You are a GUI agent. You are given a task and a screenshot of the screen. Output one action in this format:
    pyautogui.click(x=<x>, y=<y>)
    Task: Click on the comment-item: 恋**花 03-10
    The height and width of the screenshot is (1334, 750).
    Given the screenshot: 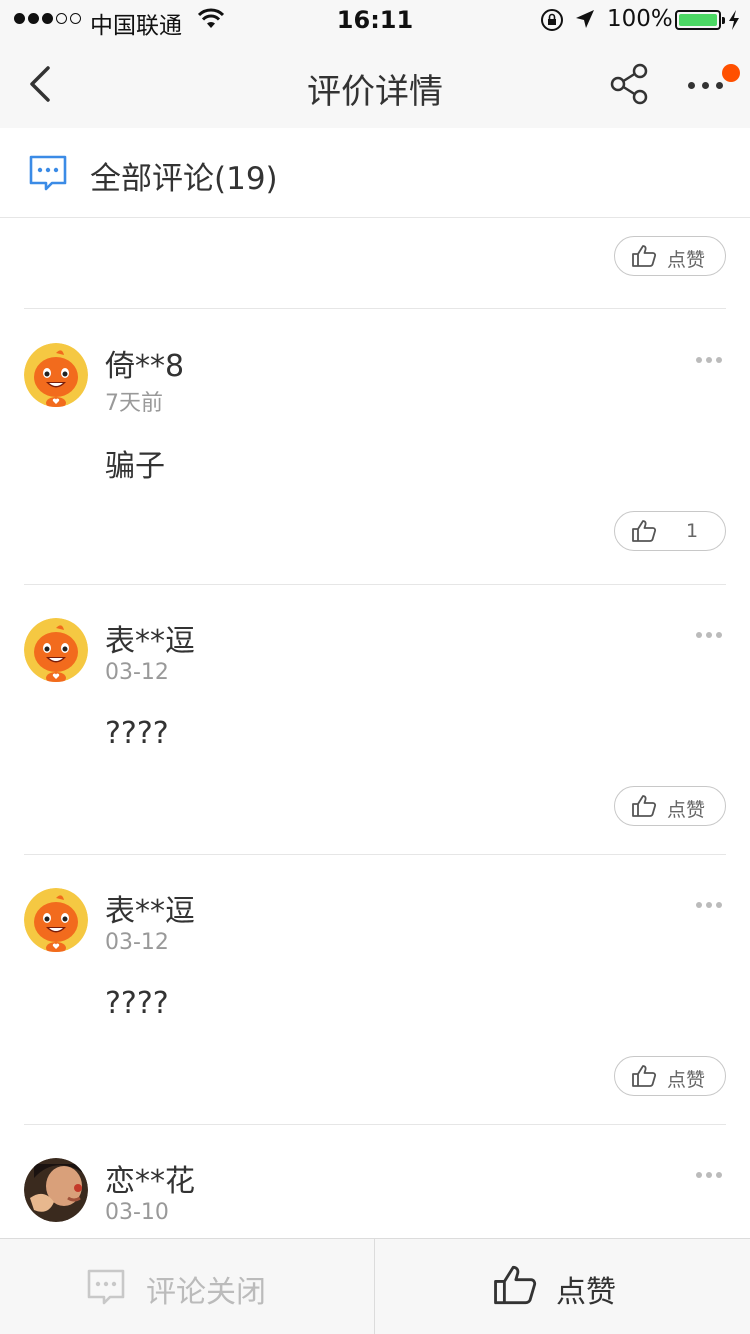 What is the action you would take?
    pyautogui.click(x=375, y=1181)
    